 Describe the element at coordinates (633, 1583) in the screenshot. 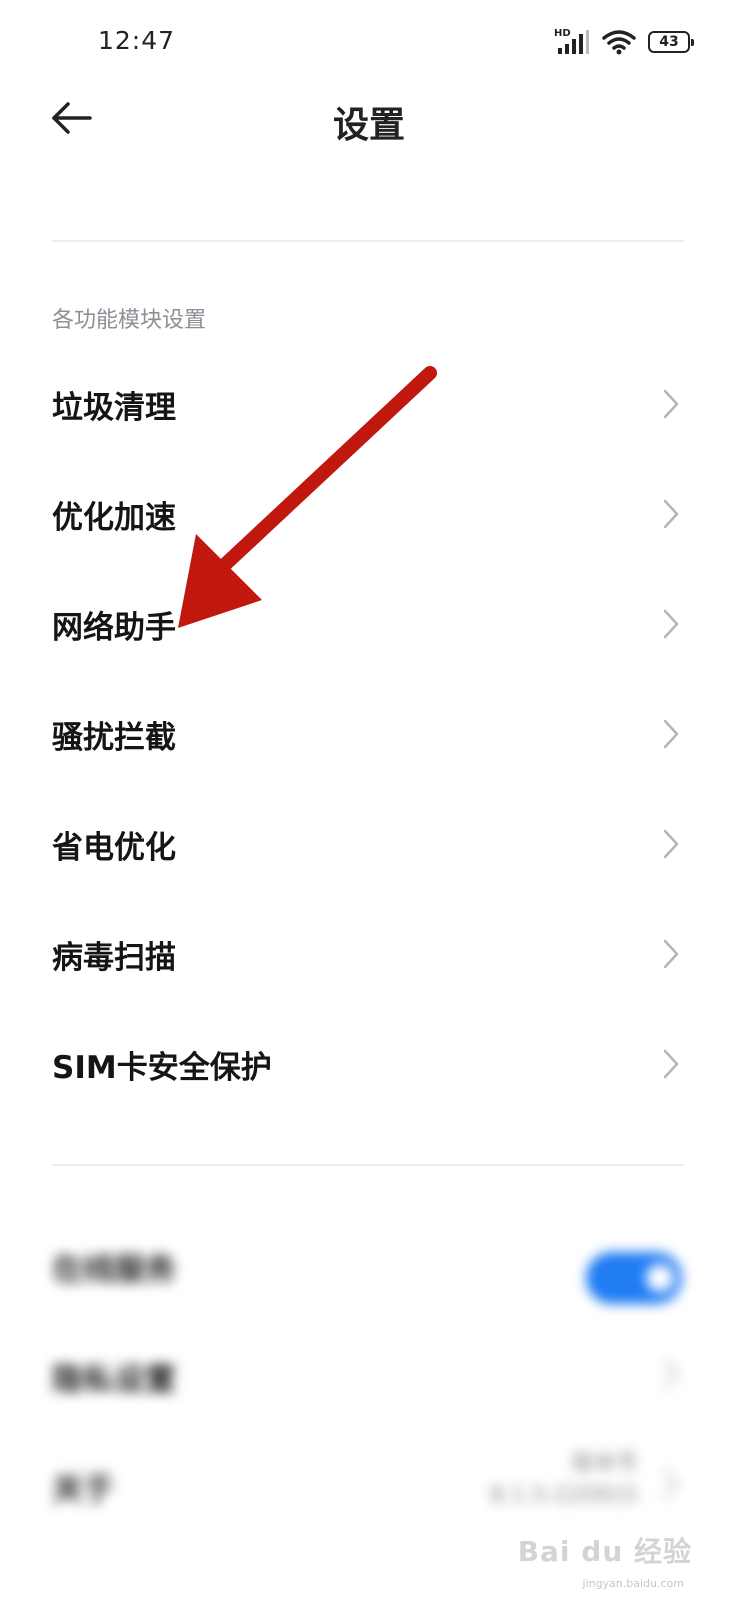

I see `baidu-watermark-url: jingyan.baidu.com` at that location.